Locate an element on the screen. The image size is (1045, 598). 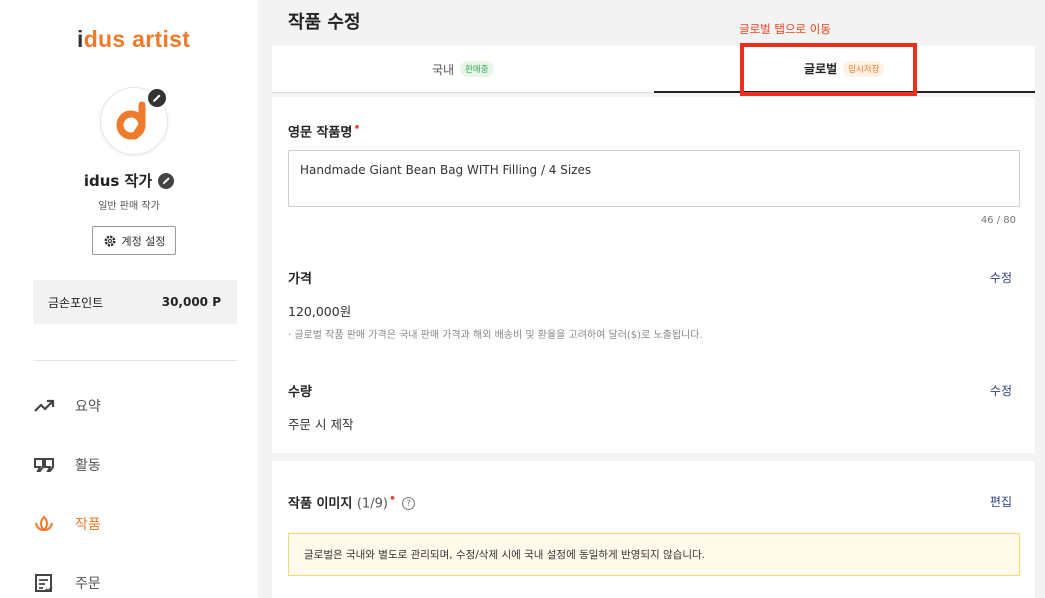
annotation-text: 글로벌 탭으로 이동 is located at coordinates (785, 29).